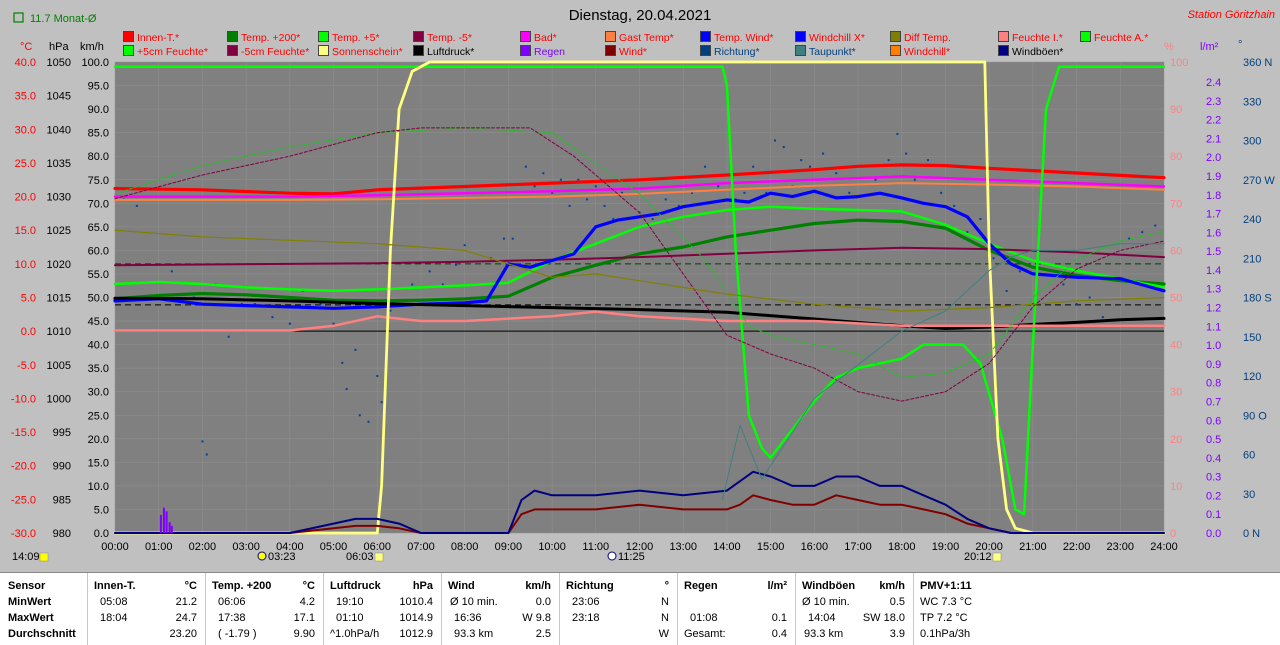 The image size is (1280, 645). I want to click on sun-icon-left, so click(44, 557).